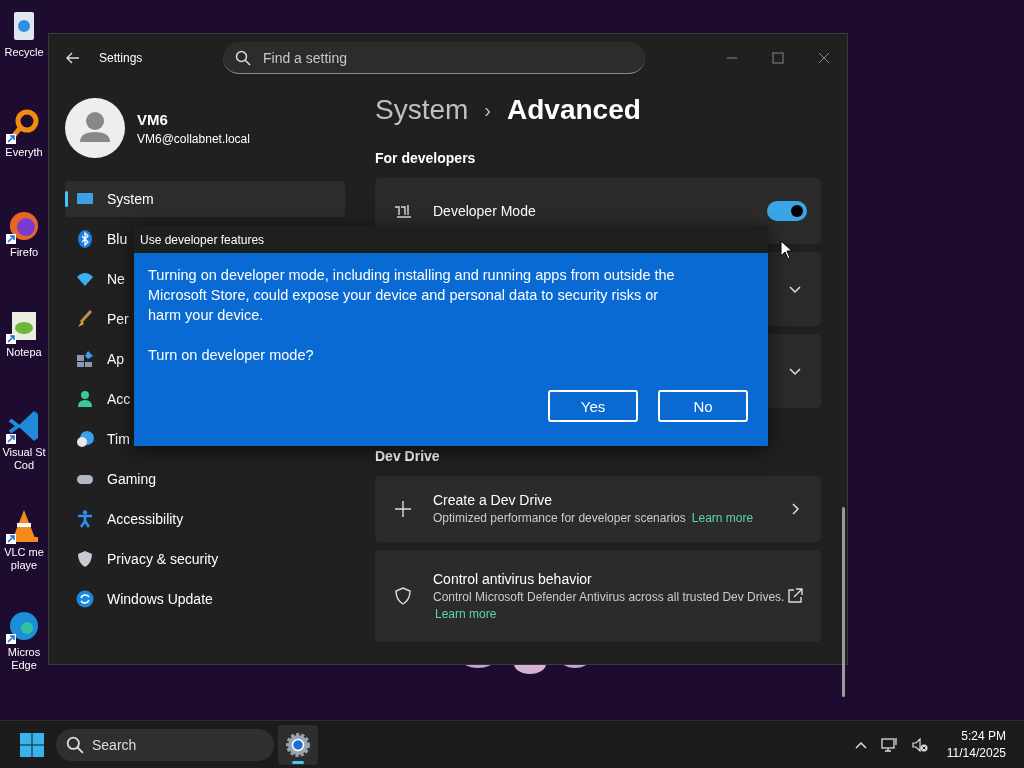  What do you see at coordinates (24, 659) in the screenshot?
I see `desktop-icon-label: Micros Edge` at bounding box center [24, 659].